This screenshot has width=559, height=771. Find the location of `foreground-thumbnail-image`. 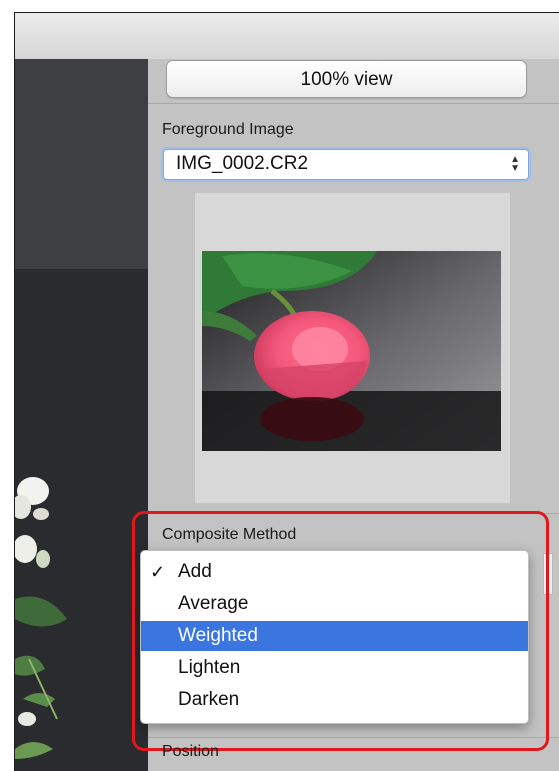

foreground-thumbnail-image is located at coordinates (351, 351).